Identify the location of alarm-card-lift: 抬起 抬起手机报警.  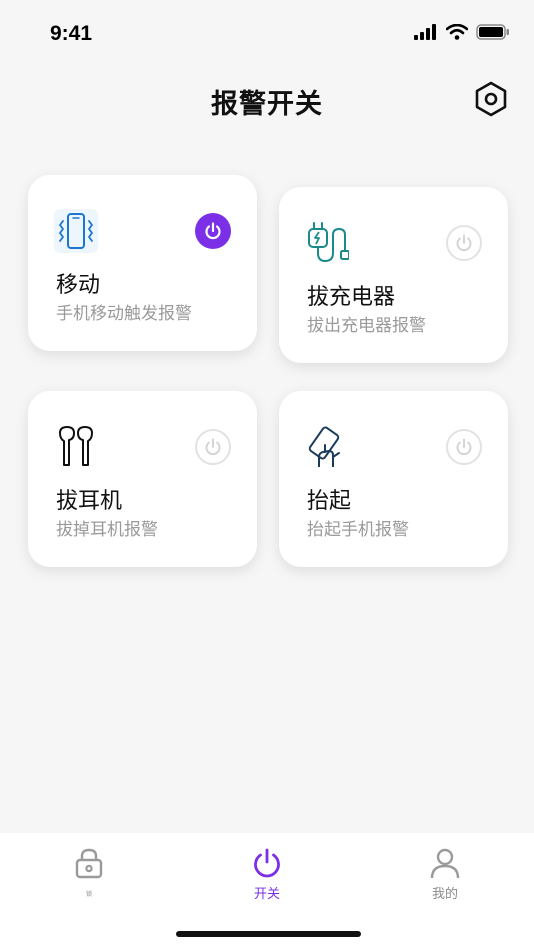
(393, 479).